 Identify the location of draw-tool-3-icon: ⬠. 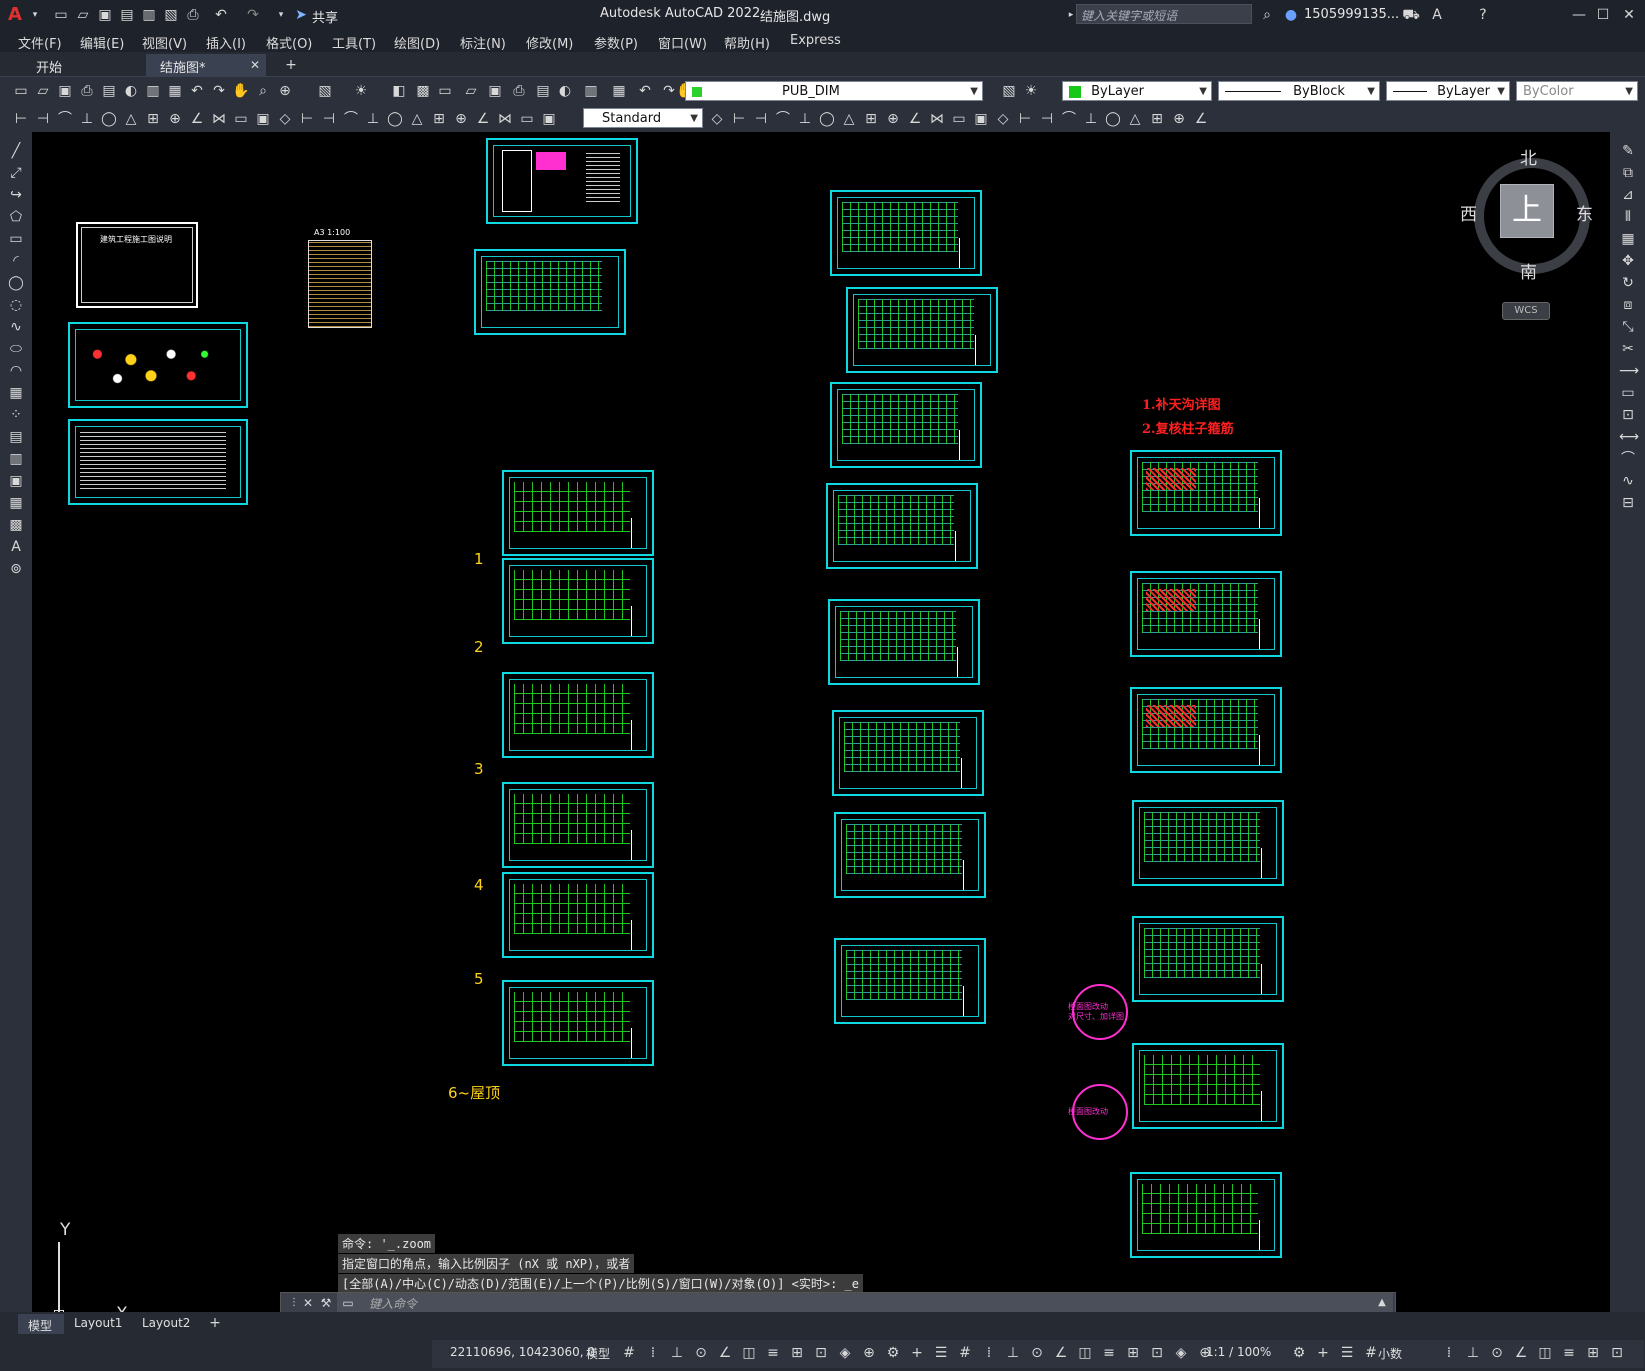
(16, 217).